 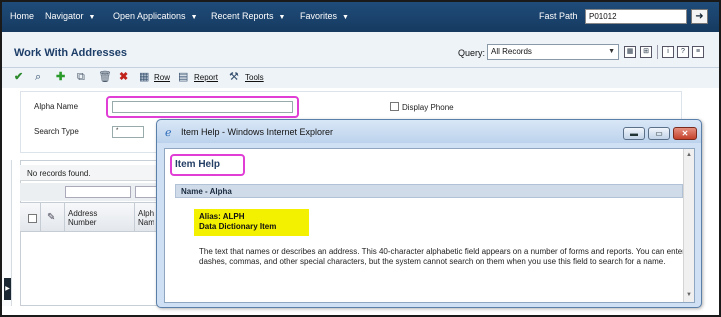 What do you see at coordinates (360, 78) in the screenshot?
I see `toolbar: ✔ ⌕ ✚ ⧉ 🗑 ✖ ▦ Row ▤ Report ⚒ Tools` at bounding box center [360, 78].